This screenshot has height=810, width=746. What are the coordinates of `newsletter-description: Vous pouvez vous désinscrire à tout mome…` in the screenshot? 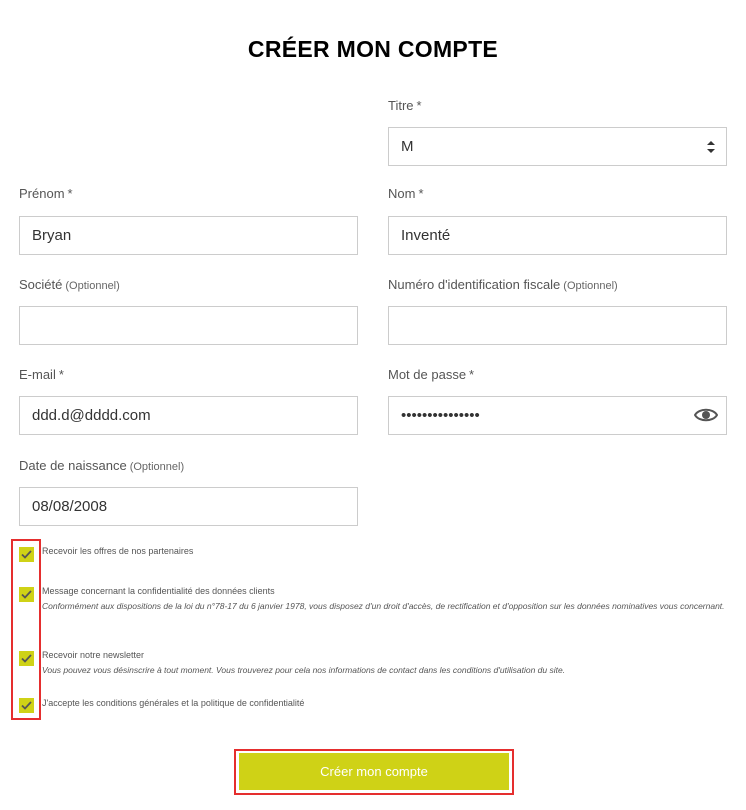 It's located at (304, 670).